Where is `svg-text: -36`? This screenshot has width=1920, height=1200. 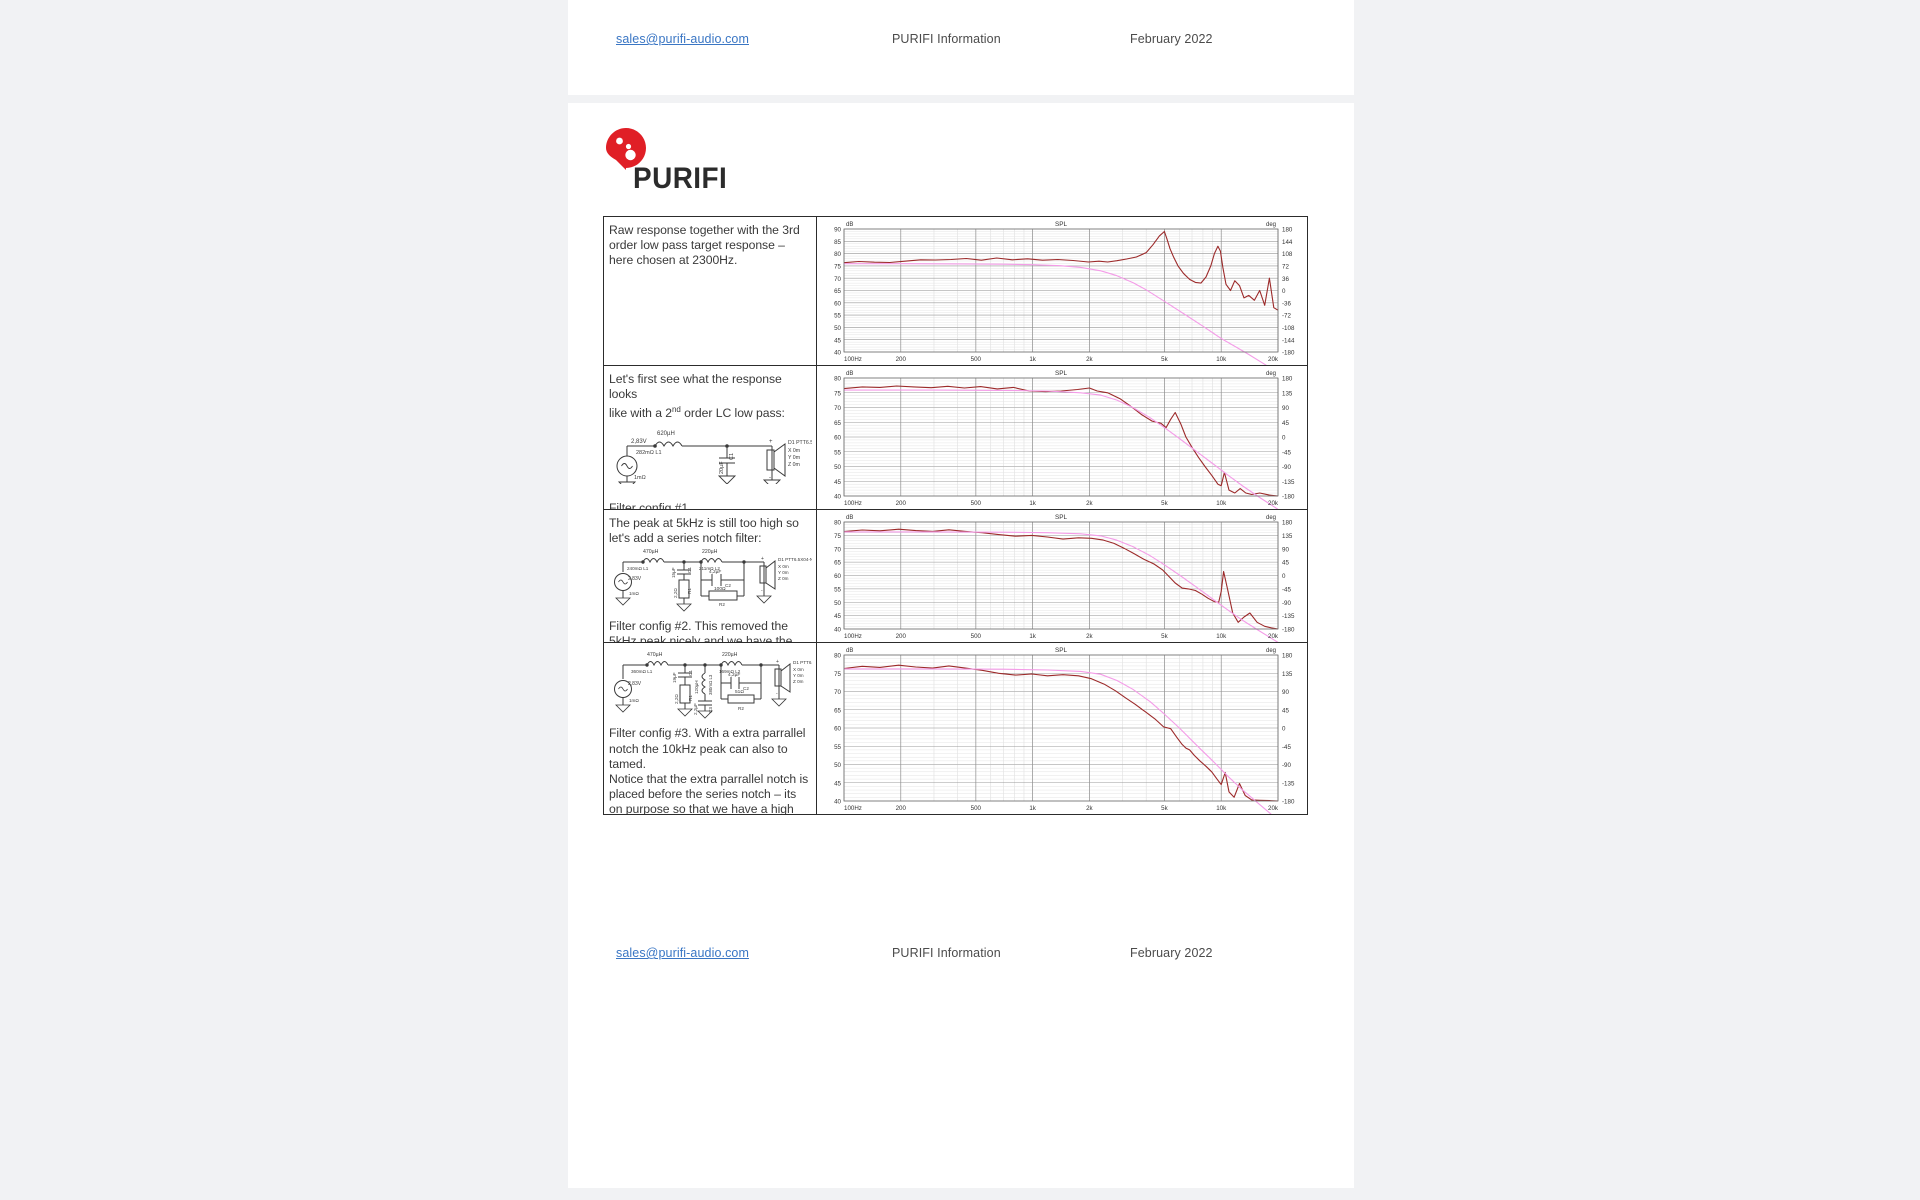
svg-text: -36 is located at coordinates (1287, 303).